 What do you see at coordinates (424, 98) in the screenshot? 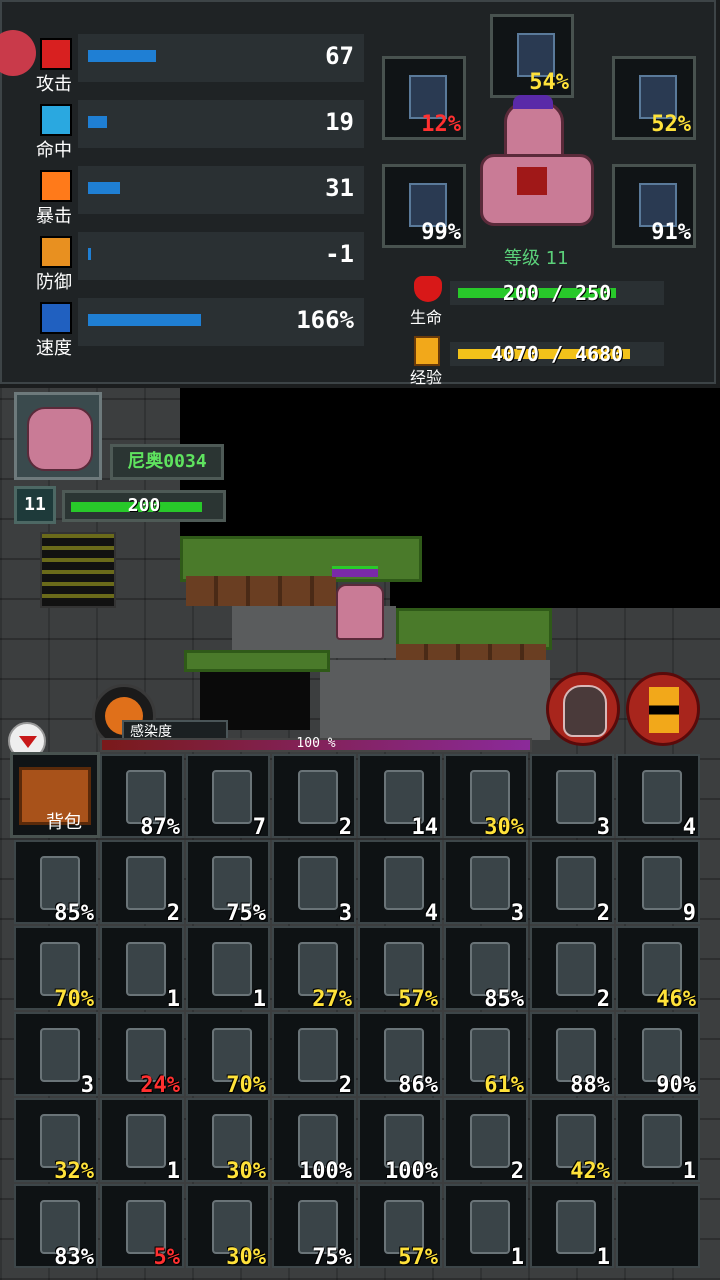
I see `equip-slot-left-module: 12%` at bounding box center [424, 98].